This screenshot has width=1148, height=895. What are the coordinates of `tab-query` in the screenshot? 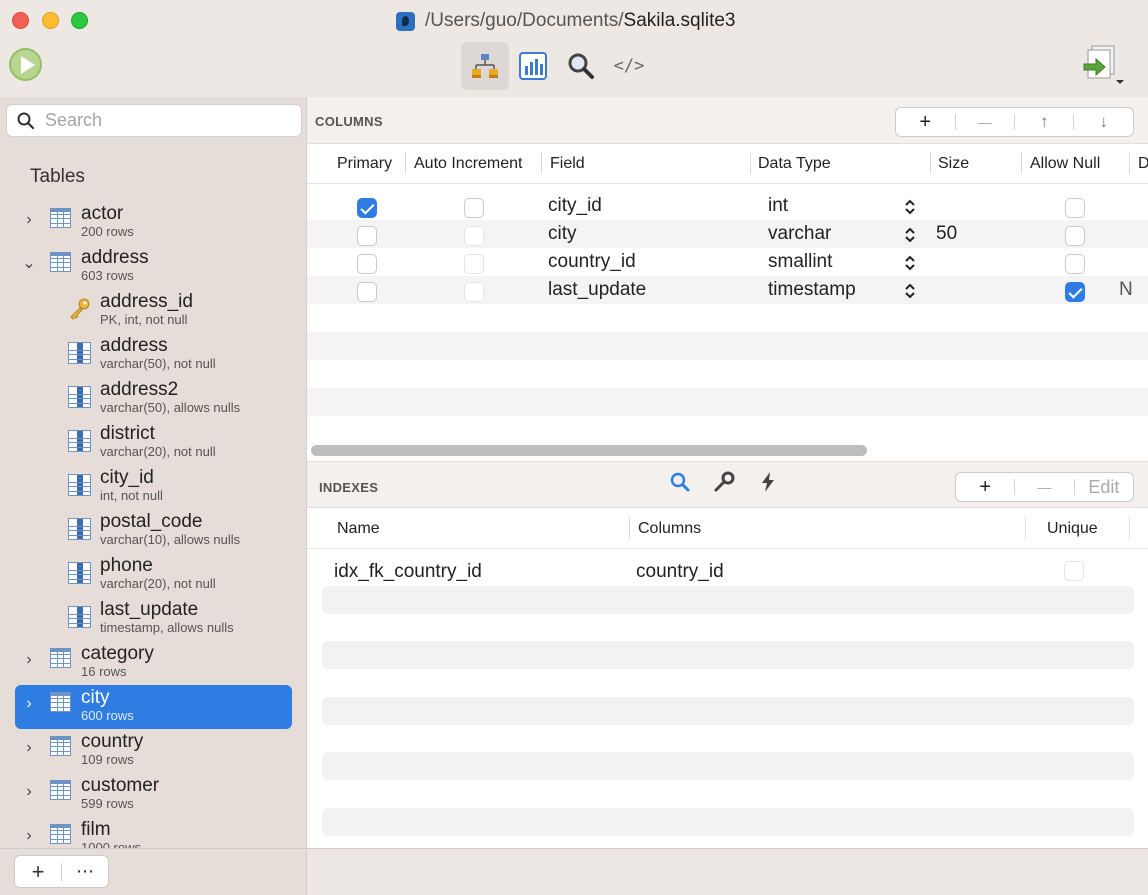 It's located at (581, 66).